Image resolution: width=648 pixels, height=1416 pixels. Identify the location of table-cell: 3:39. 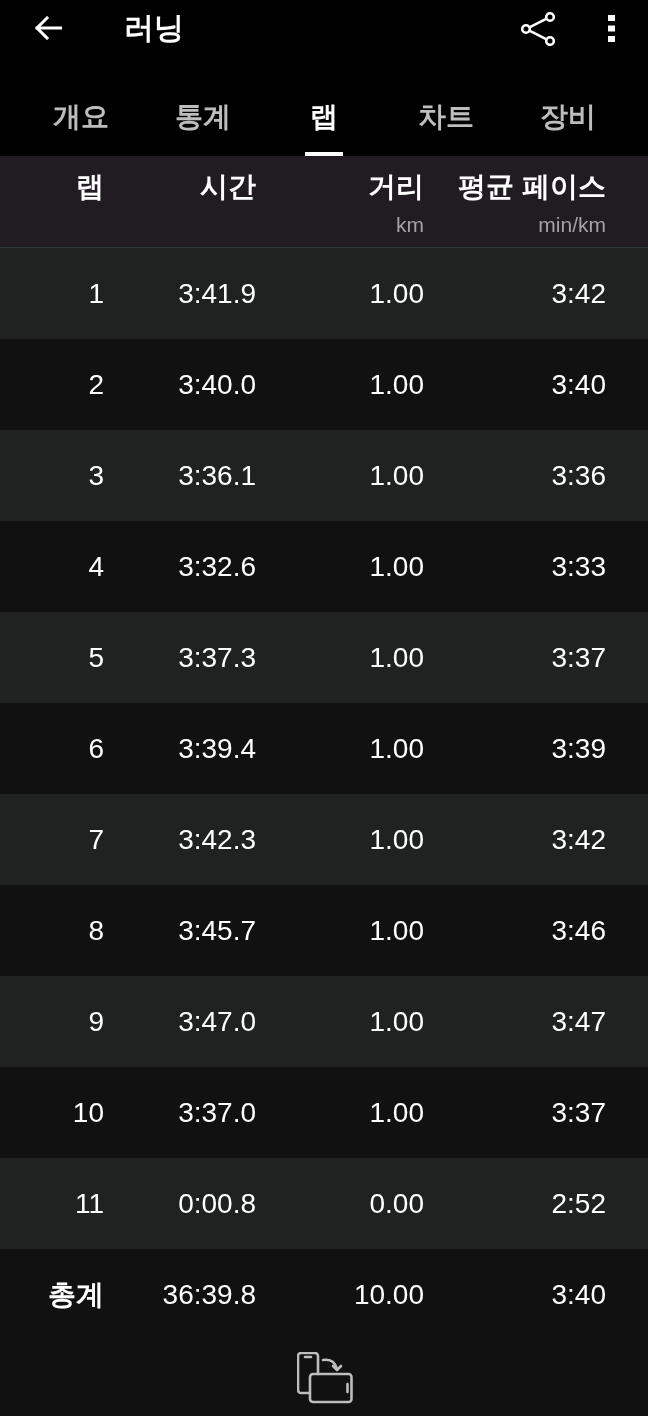
(578, 748).